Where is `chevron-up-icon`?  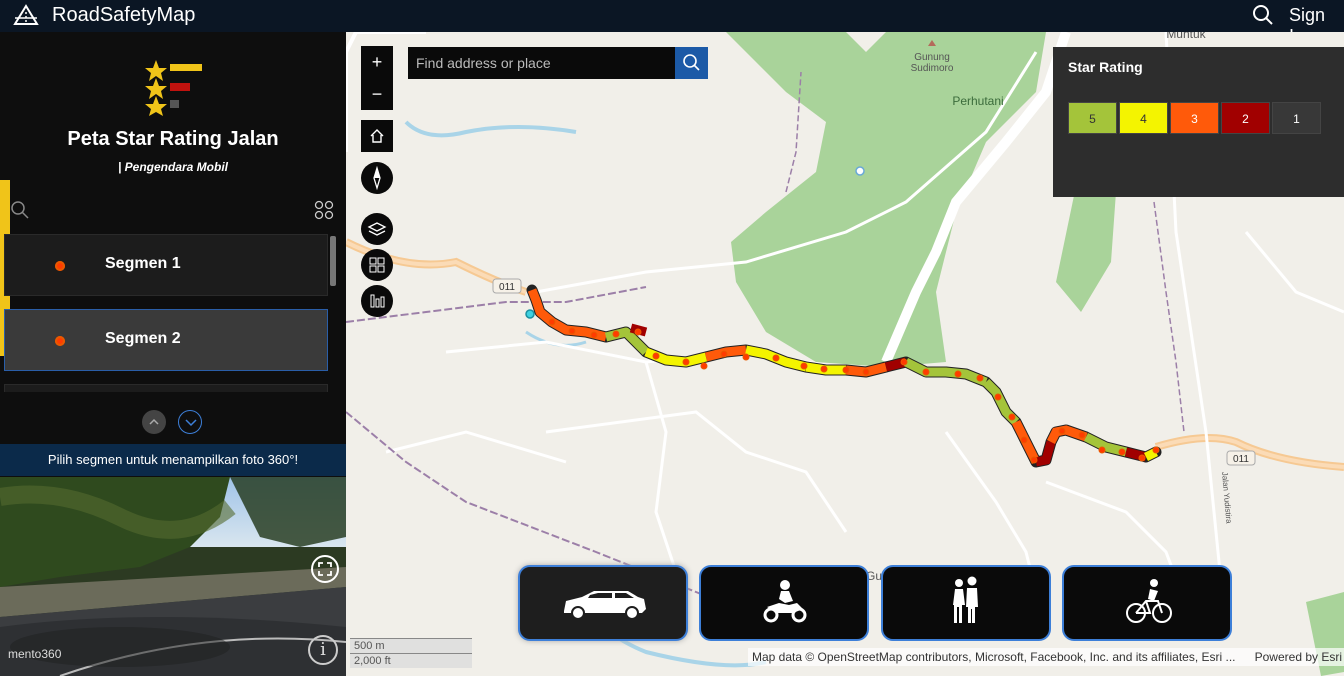 chevron-up-icon is located at coordinates (154, 421).